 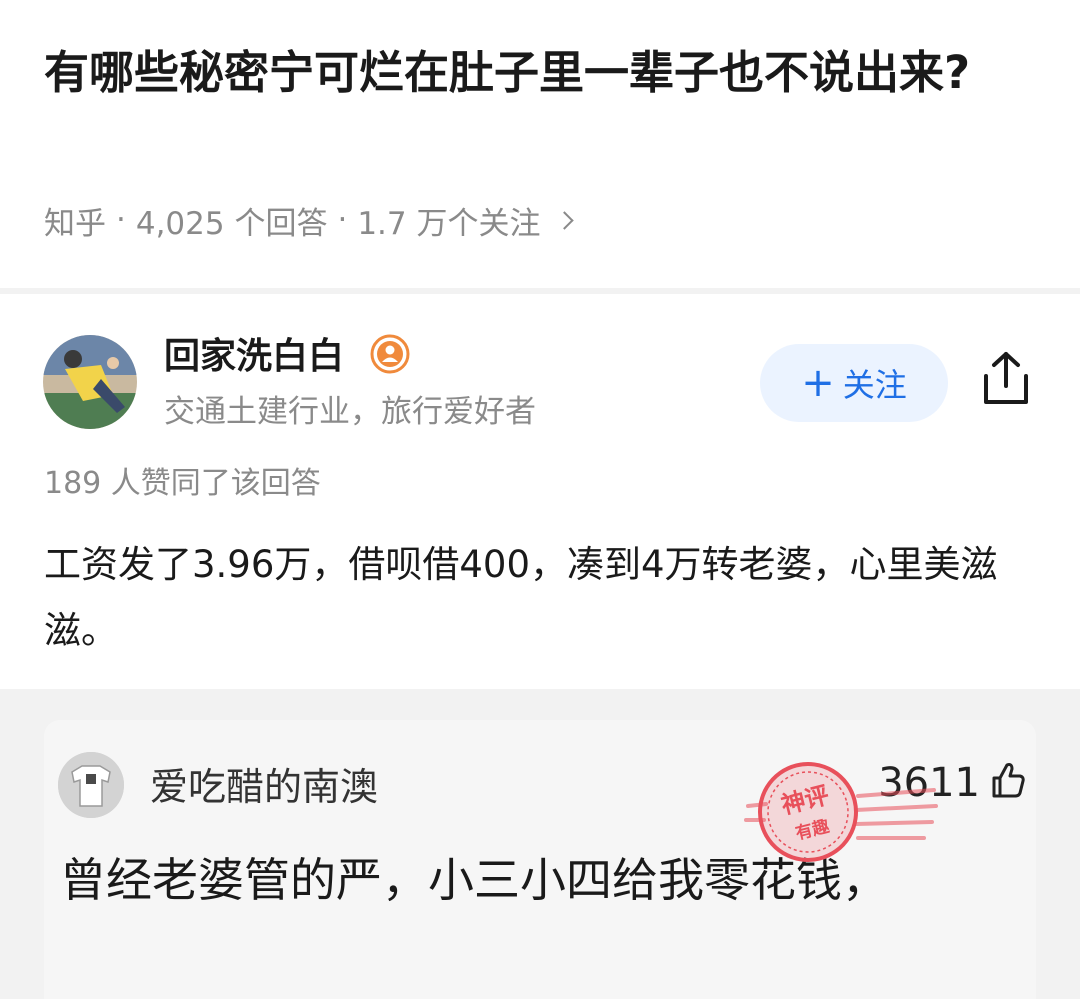 I want to click on plus-icon: +, so click(x=818, y=383).